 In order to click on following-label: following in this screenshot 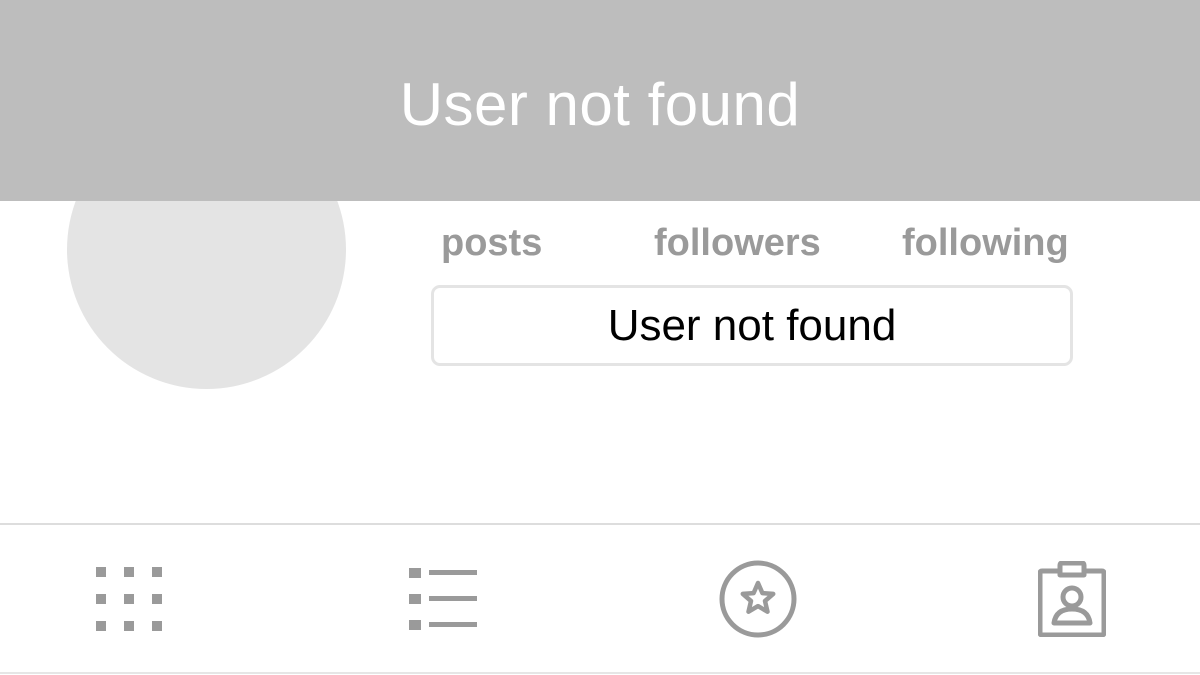, I will do `click(985, 243)`.